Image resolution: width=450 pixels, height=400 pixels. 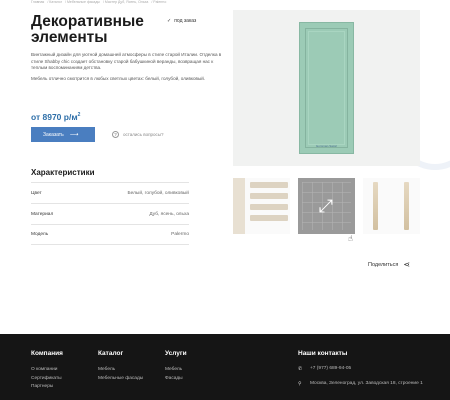 I want to click on char-key: Материал, so click(x=42, y=214).